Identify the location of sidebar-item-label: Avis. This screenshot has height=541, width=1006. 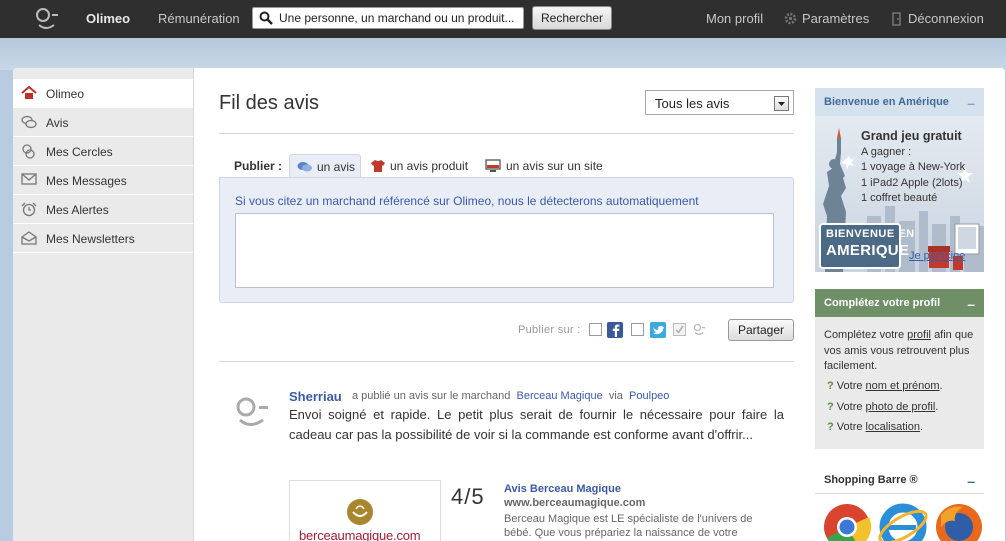
(57, 123).